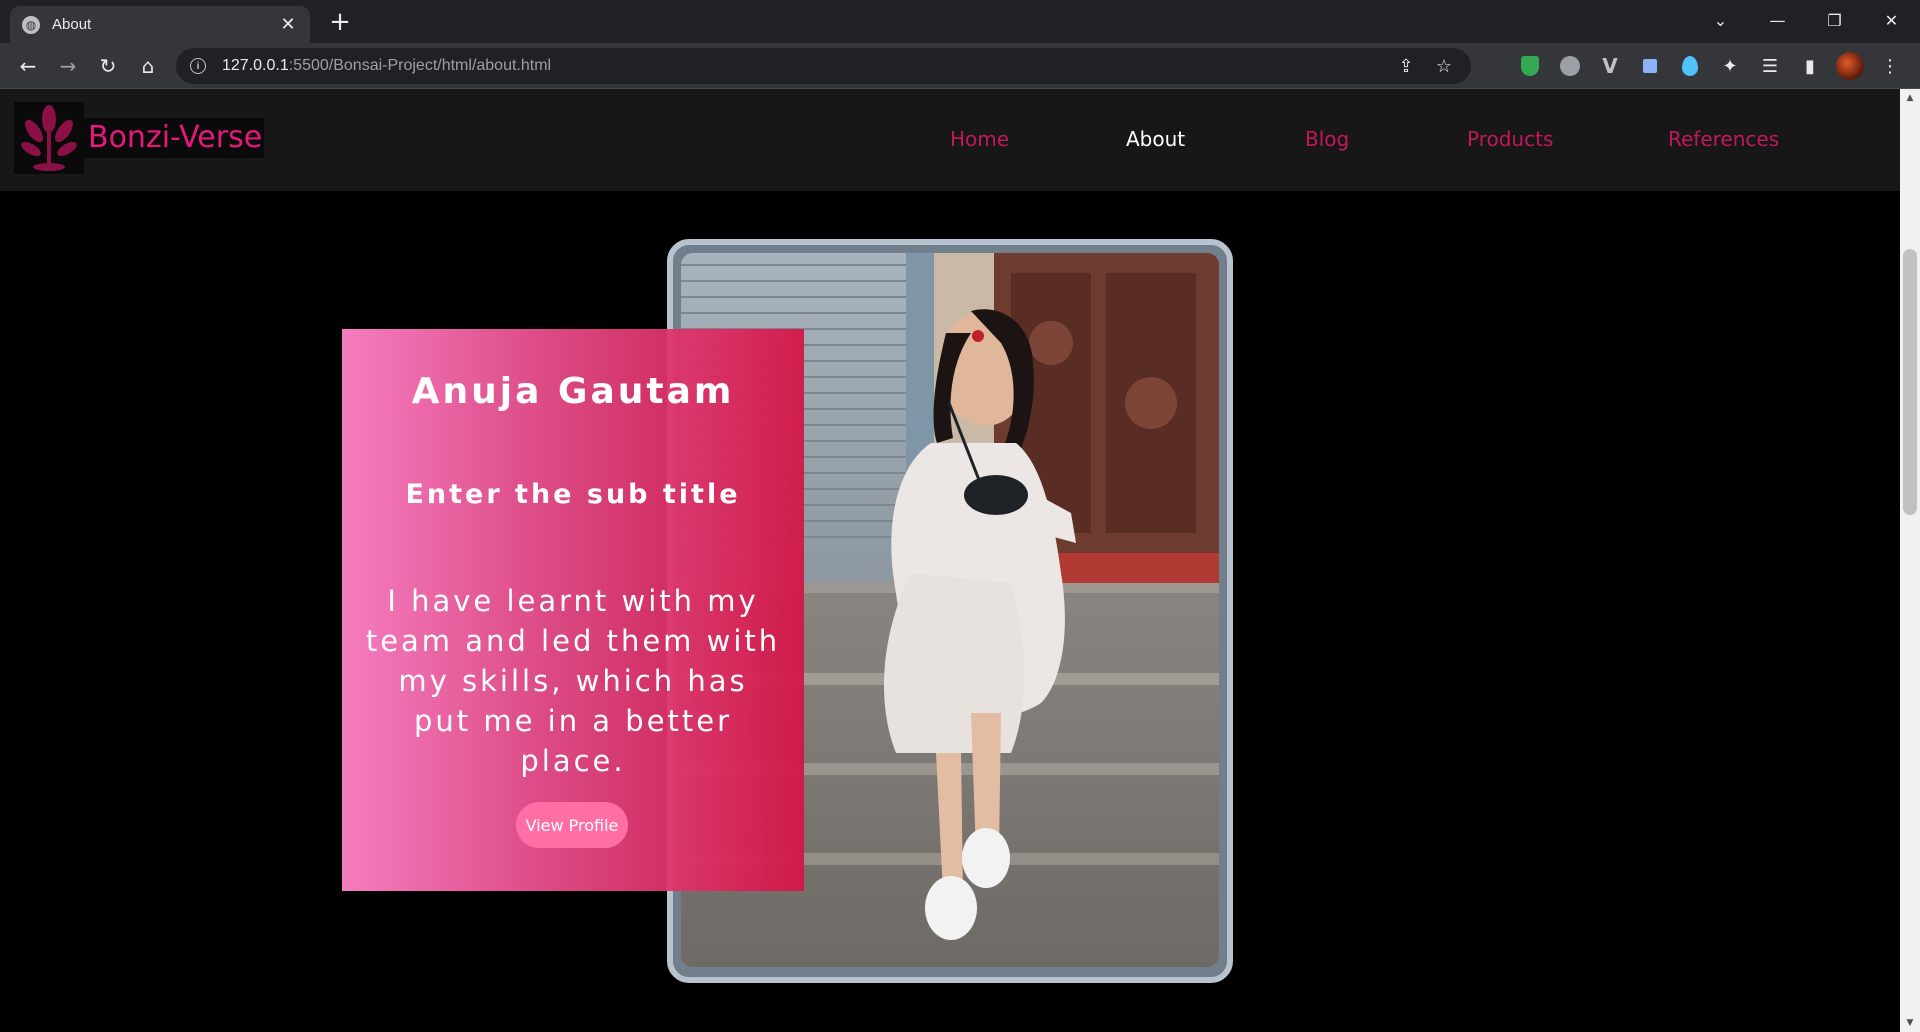  Describe the element at coordinates (288, 24) in the screenshot. I see `close-icon: ✕` at that location.